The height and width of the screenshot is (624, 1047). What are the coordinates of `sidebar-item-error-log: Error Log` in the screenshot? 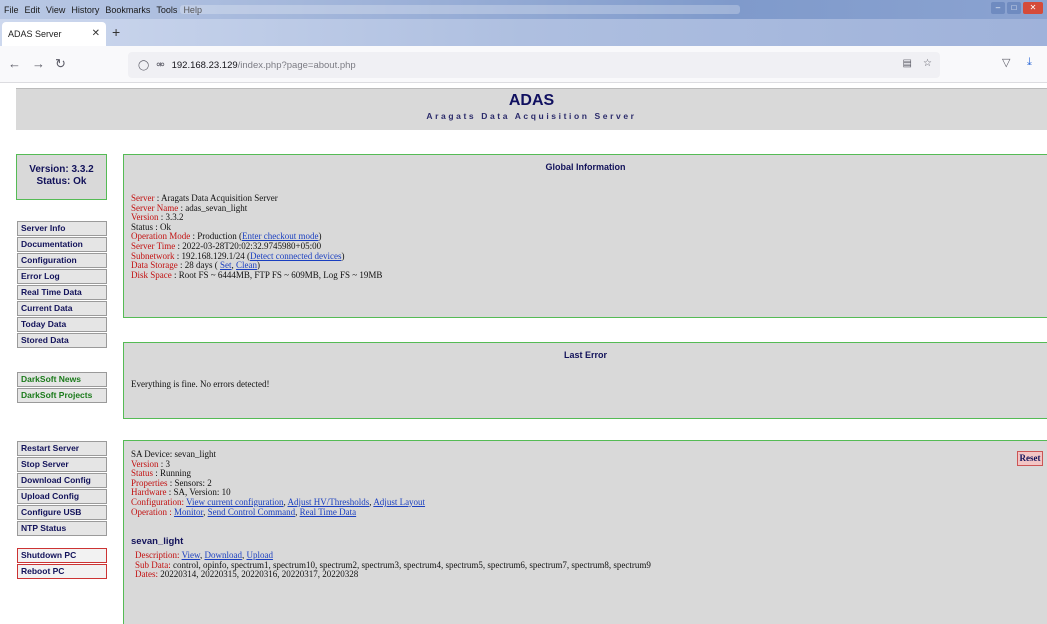 It's located at (62, 276).